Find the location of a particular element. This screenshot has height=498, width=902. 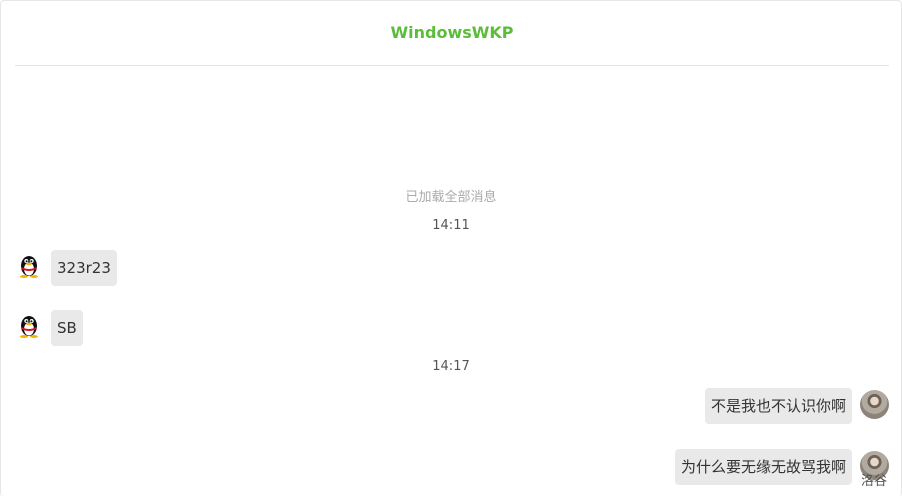

sender-nickname: 洛谷 is located at coordinates (873, 481).